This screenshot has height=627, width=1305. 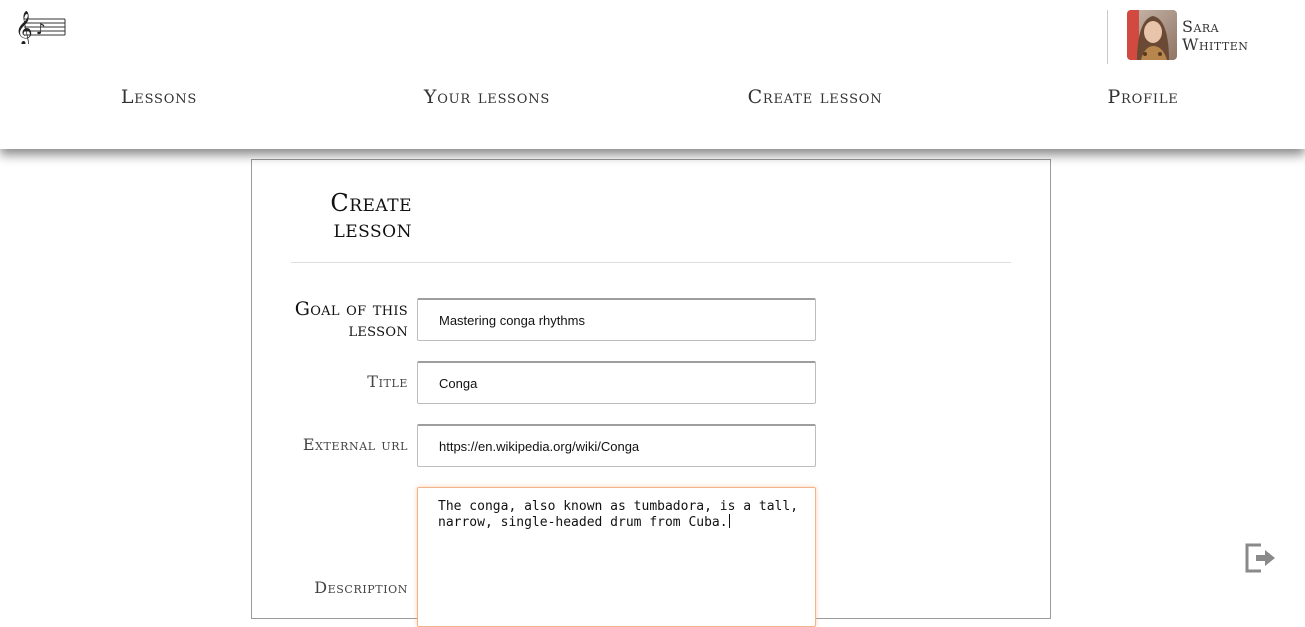 What do you see at coordinates (361, 587) in the screenshot?
I see `description-label: Description` at bounding box center [361, 587].